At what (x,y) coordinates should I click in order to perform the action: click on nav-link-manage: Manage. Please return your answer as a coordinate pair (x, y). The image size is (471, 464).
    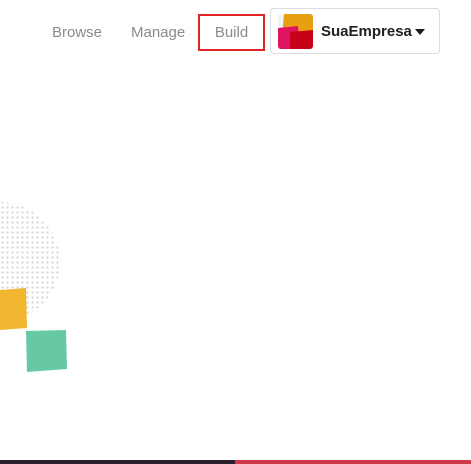
    Looking at the image, I should click on (158, 33).